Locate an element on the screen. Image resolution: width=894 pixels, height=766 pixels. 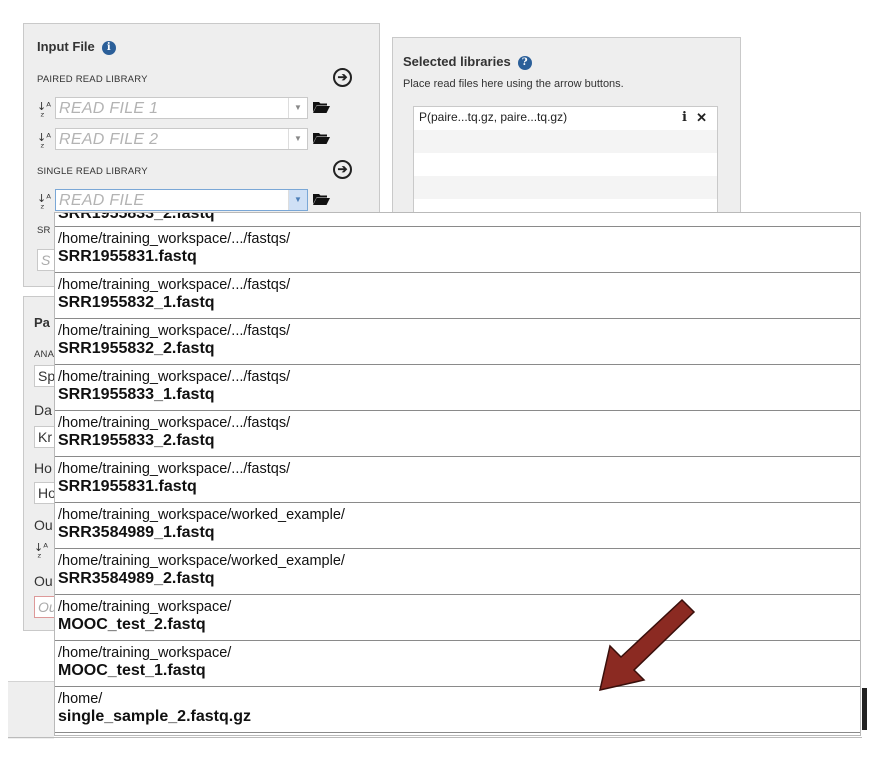
database-label: Da is located at coordinates (43, 410).